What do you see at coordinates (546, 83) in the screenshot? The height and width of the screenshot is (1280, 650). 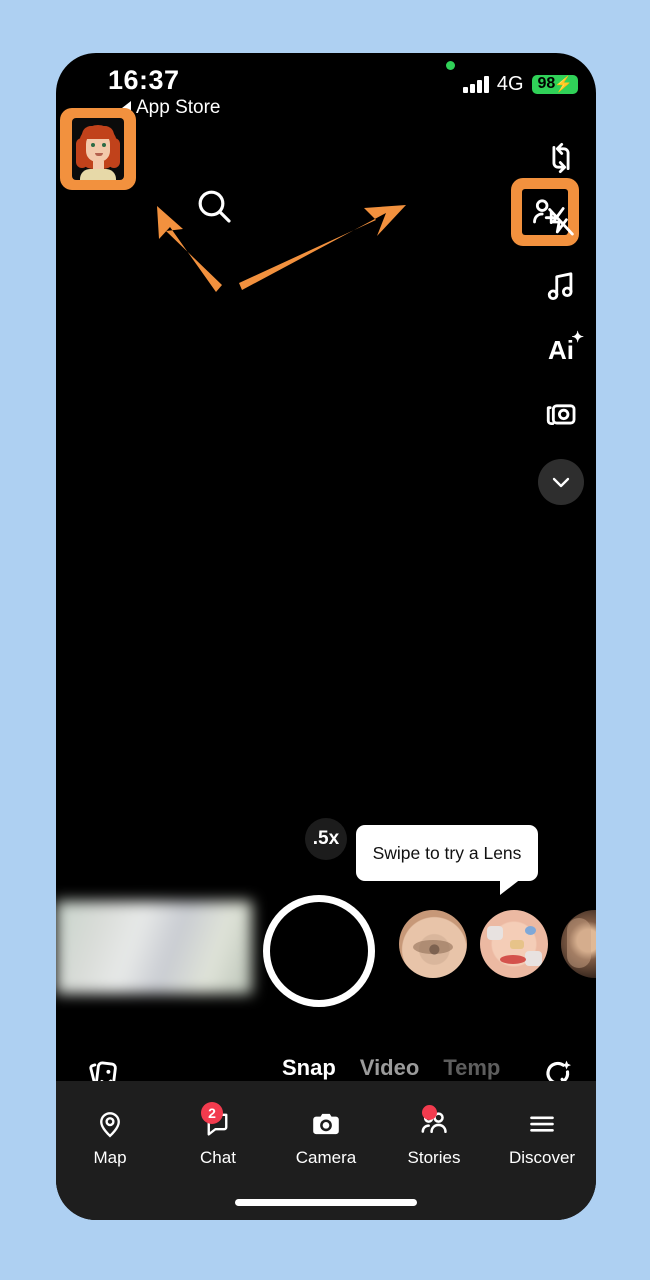 I see `battery-level-label: 98` at bounding box center [546, 83].